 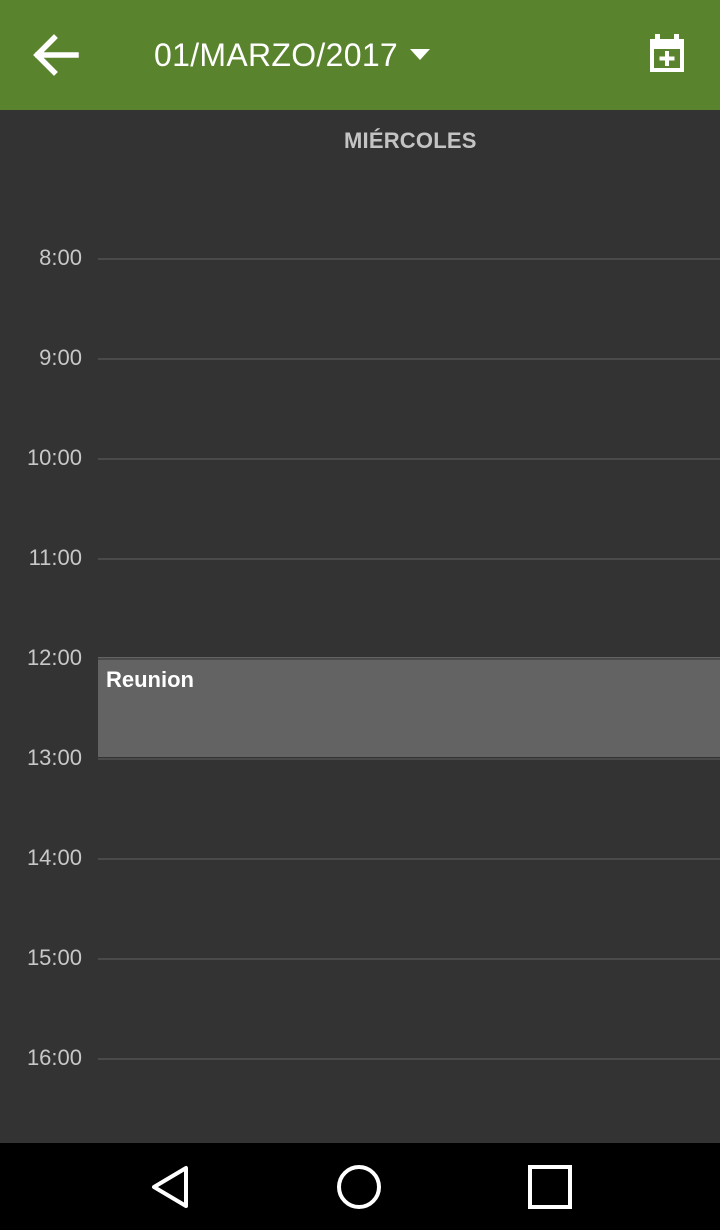 I want to click on arrow-back-icon, so click(x=56, y=55).